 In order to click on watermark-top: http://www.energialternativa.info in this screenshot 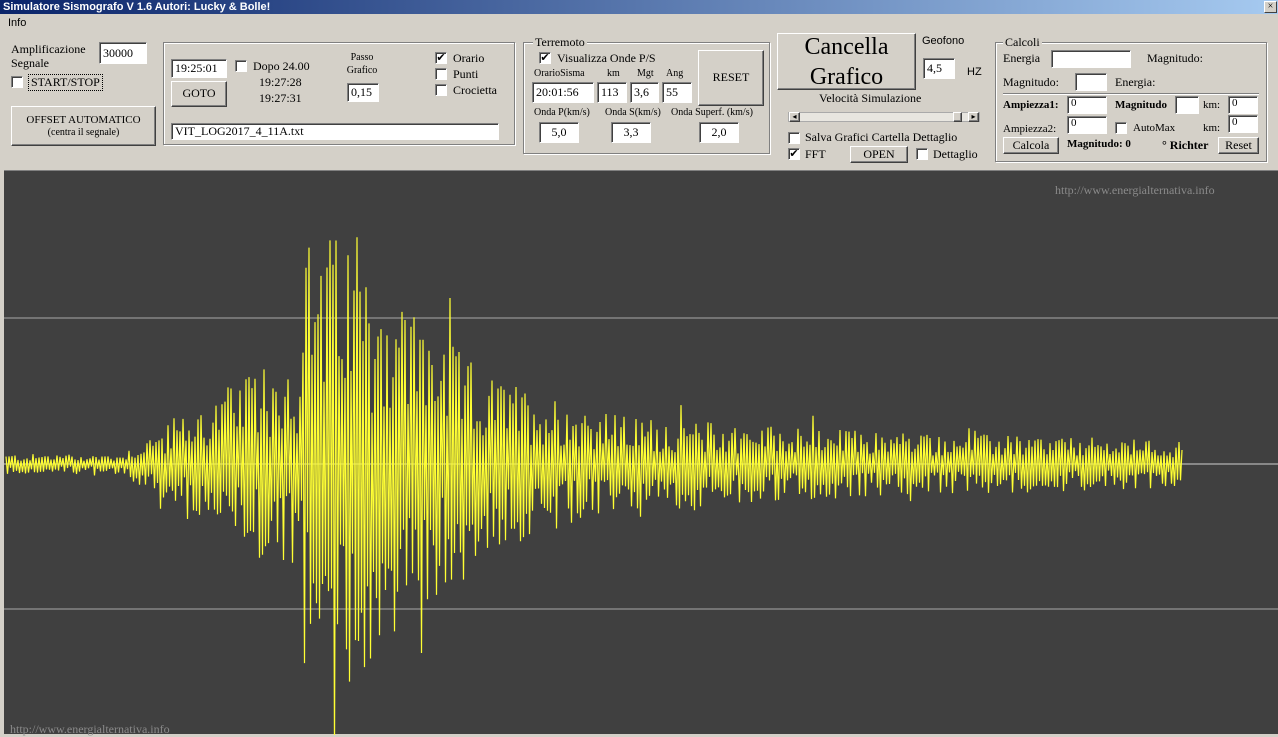, I will do `click(1135, 190)`.